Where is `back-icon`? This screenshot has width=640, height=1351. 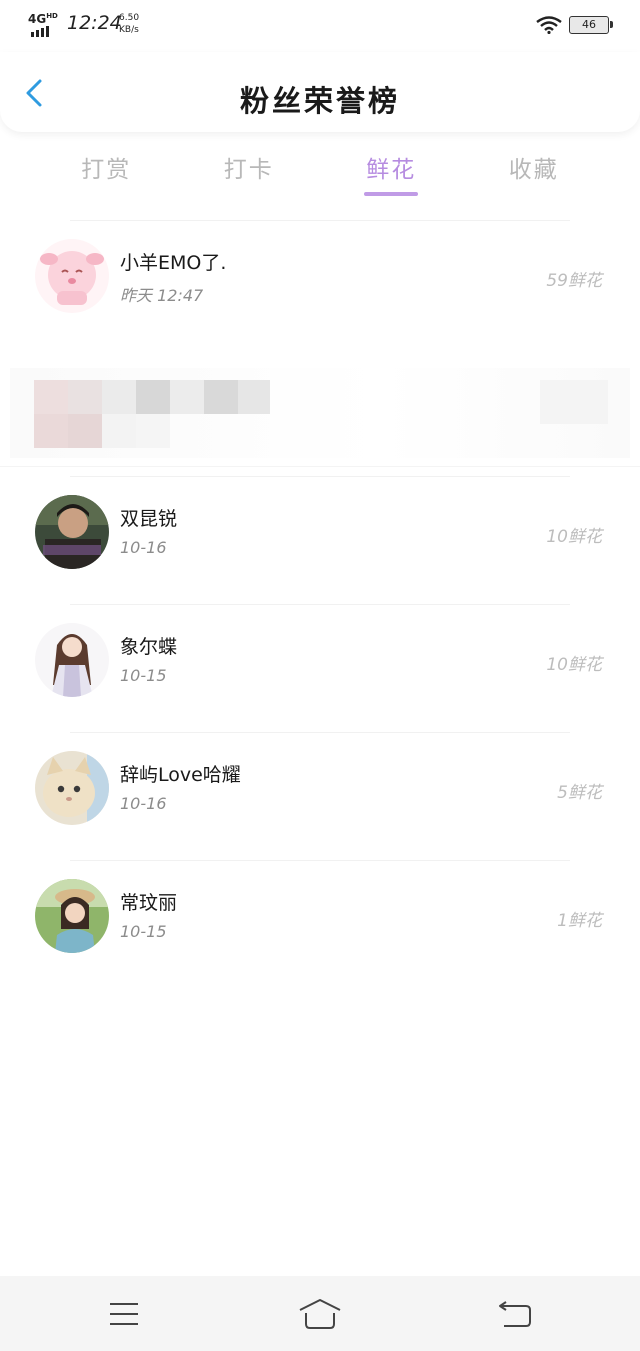 back-icon is located at coordinates (516, 1314).